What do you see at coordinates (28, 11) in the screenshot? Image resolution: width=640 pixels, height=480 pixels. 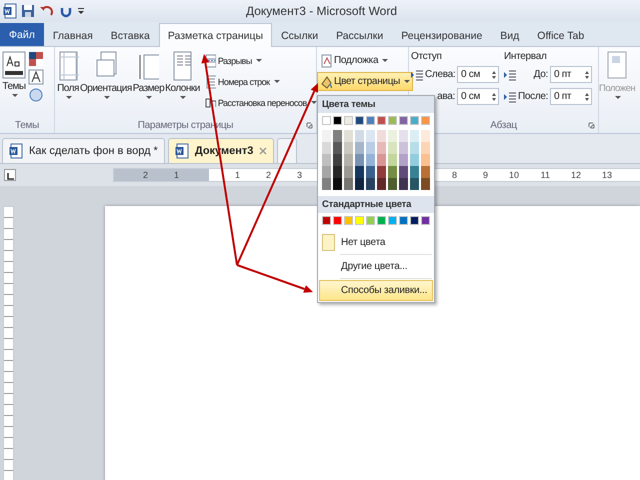 I see `save-icon` at bounding box center [28, 11].